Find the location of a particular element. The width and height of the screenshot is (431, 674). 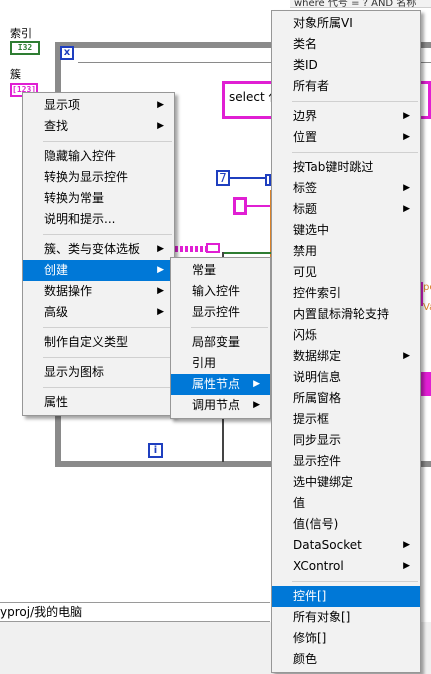

prop-item-bounds: 边界 ▶ is located at coordinates (346, 116).